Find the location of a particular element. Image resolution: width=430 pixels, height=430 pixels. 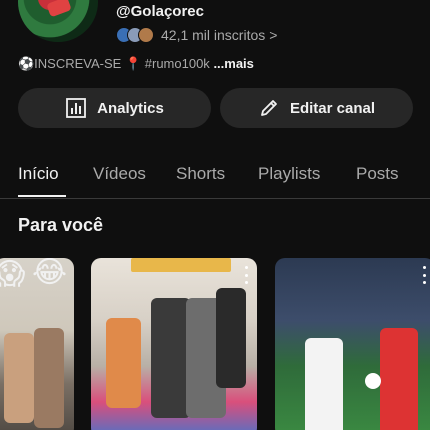

description-more-link: ...mais is located at coordinates (233, 63).